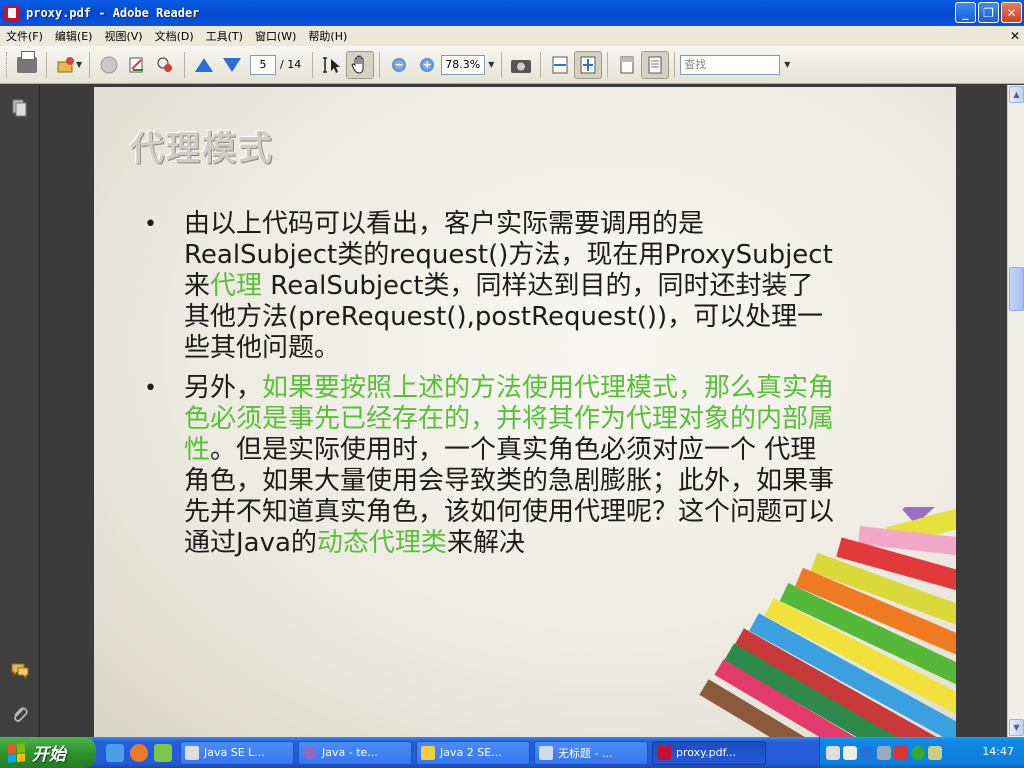  I want to click on window-title-bar: proxy.pdf - Adobe Reader _ ❐ ✕, so click(512, 13).